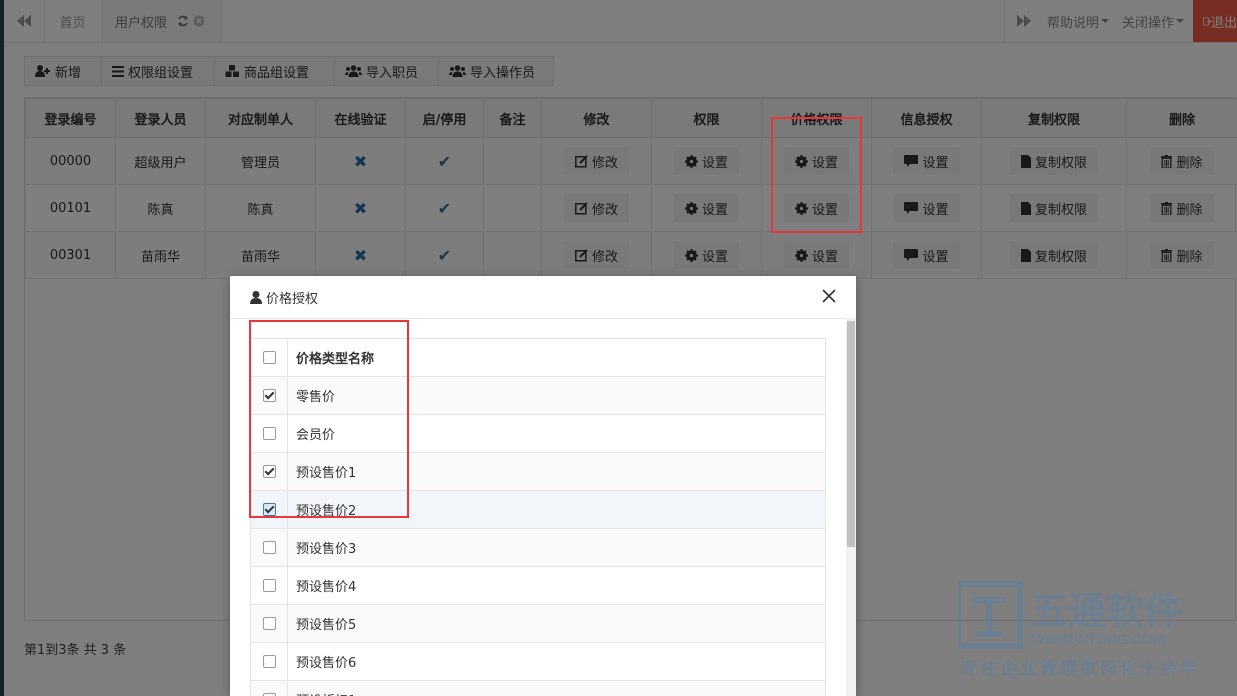 The image size is (1237, 696). I want to click on watermark-slogan: 专注企业管理数码化十余年, so click(1080, 668).